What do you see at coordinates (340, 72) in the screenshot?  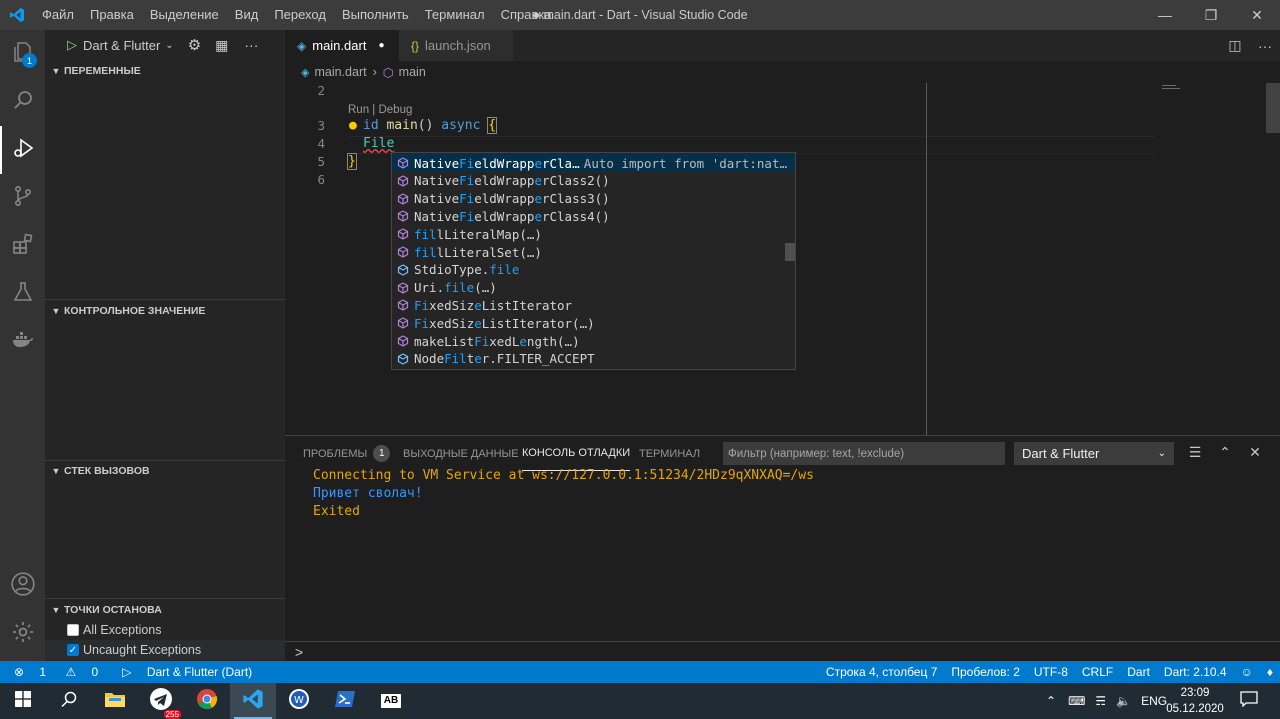 I see `breadcrumb-file: main.dart` at bounding box center [340, 72].